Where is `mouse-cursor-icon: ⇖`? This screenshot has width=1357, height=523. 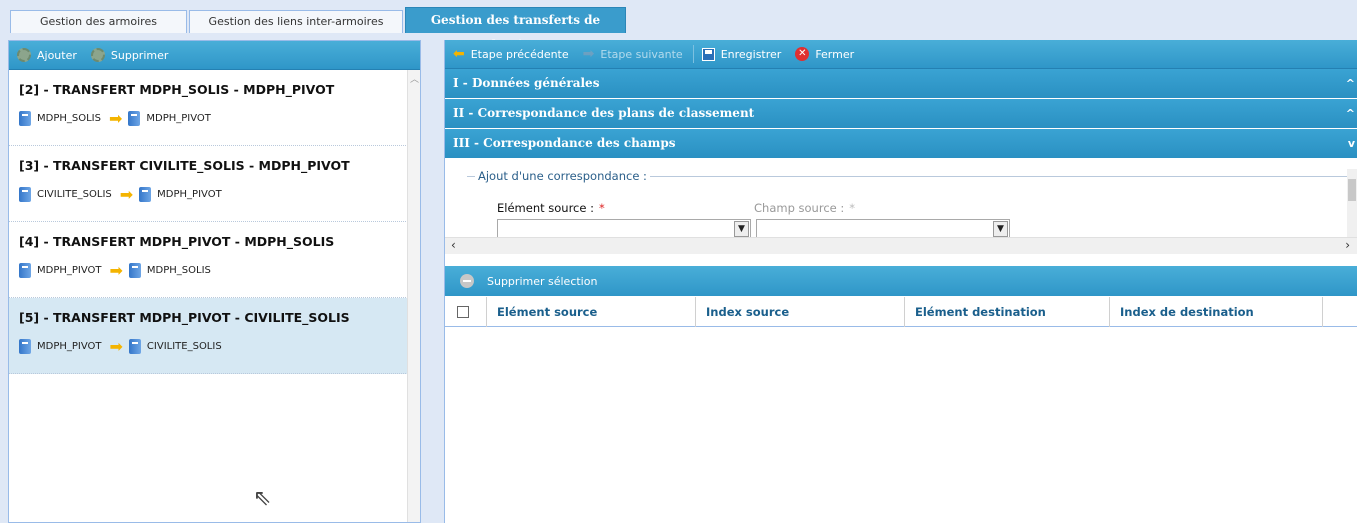
mouse-cursor-icon: ⇖ is located at coordinates (262, 498).